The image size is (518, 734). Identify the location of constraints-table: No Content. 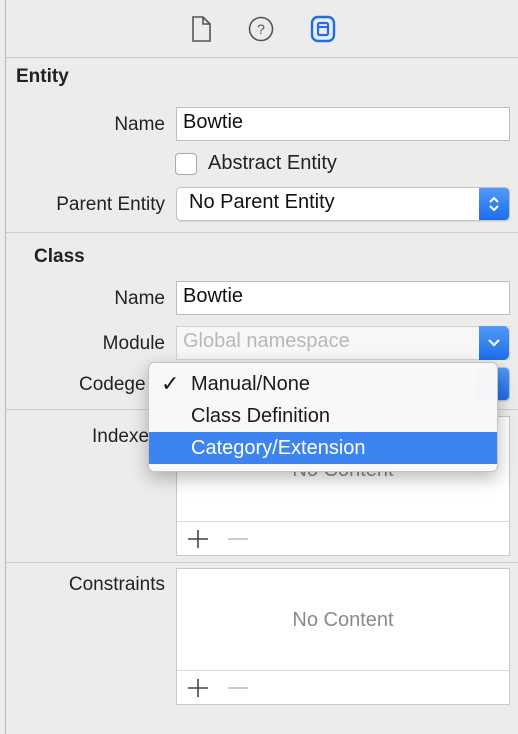
(343, 636).